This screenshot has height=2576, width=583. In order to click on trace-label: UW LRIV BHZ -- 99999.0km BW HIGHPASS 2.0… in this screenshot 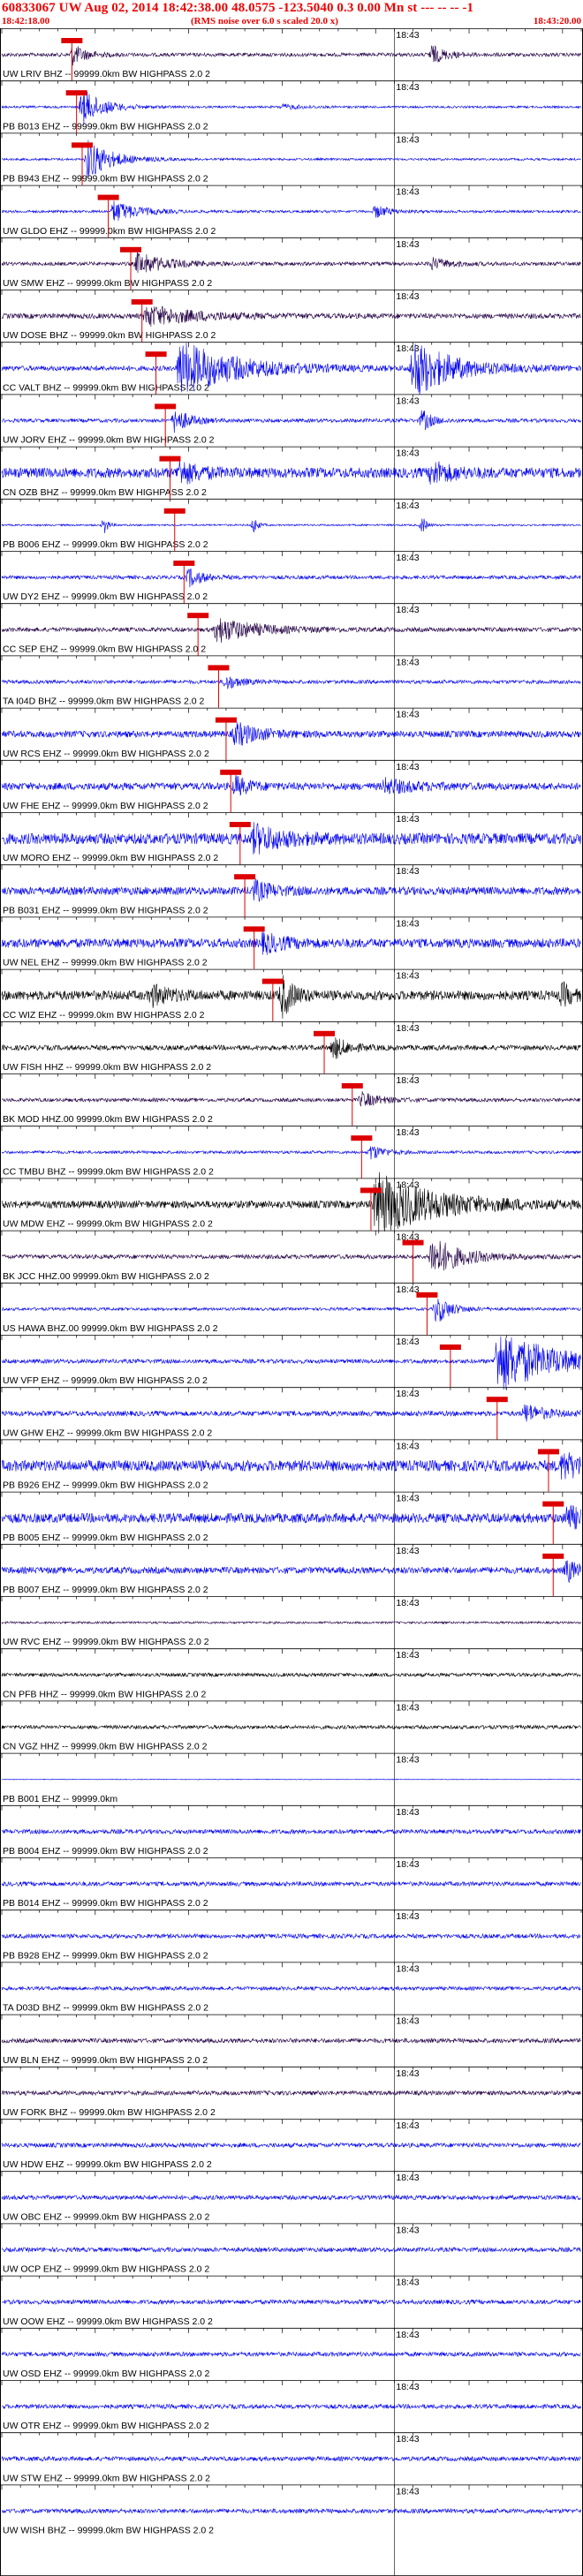, I will do `click(106, 74)`.